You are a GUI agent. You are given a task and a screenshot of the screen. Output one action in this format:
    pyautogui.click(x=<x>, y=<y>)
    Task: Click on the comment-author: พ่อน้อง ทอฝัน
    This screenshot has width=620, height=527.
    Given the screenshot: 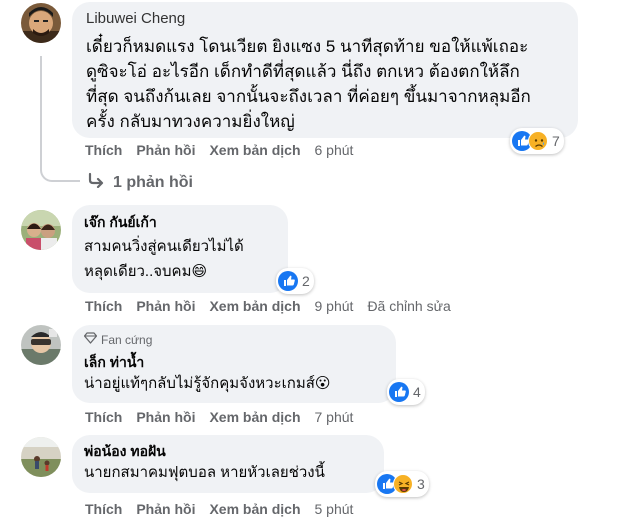 What is the action you would take?
    pyautogui.click(x=228, y=451)
    